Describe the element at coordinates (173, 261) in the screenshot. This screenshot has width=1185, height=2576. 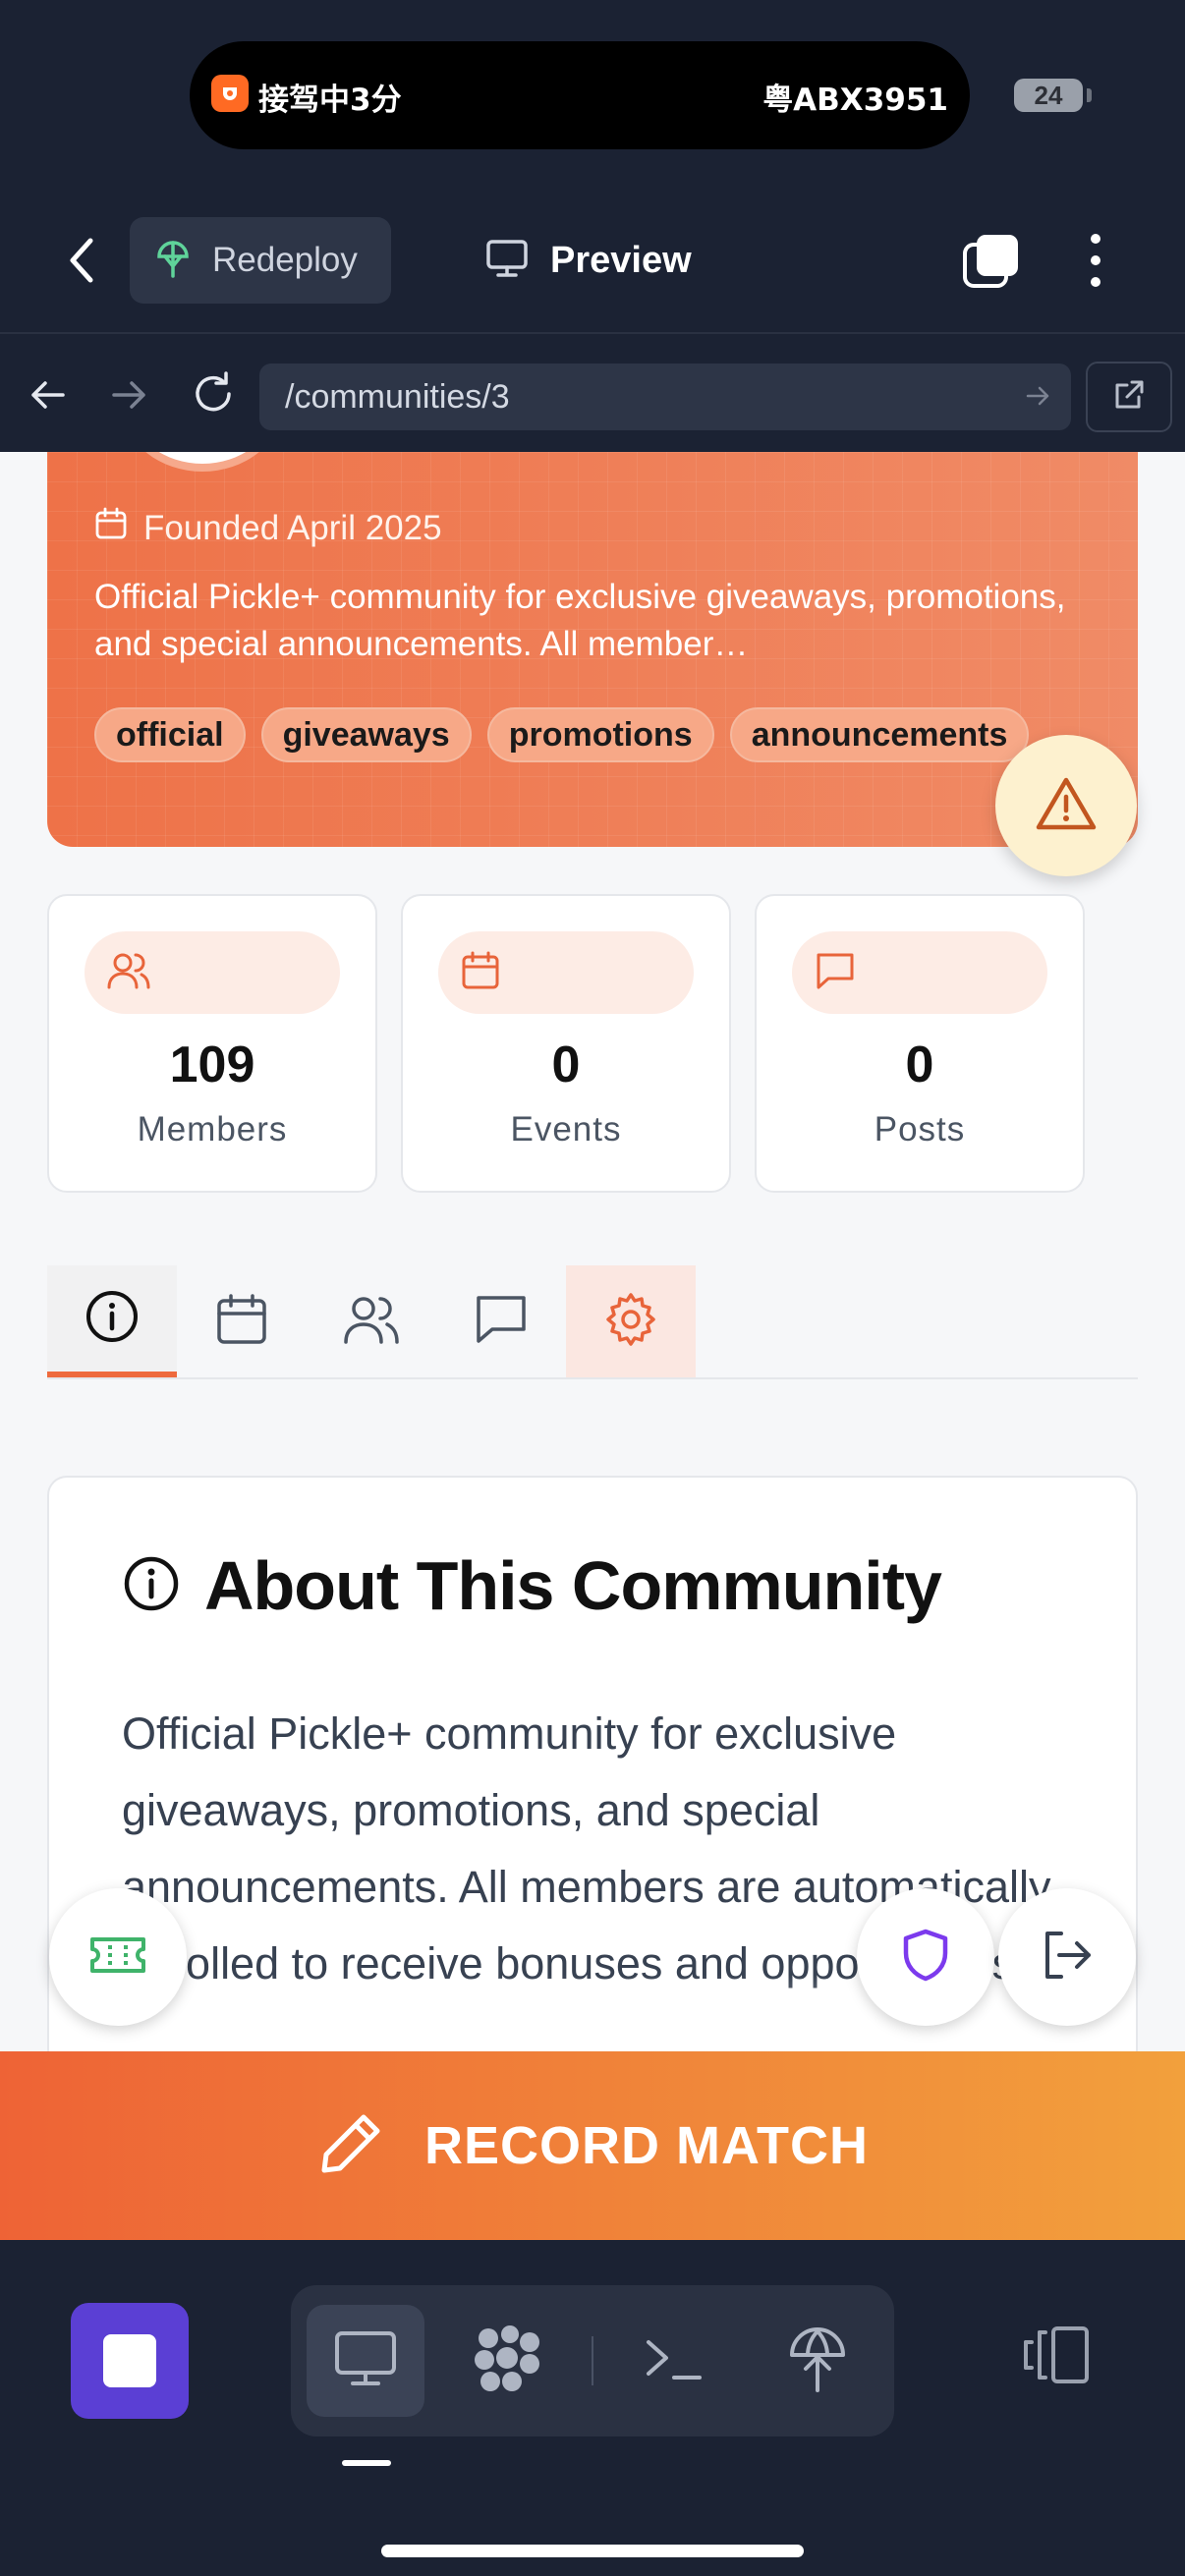
I see `redeploy-icon` at that location.